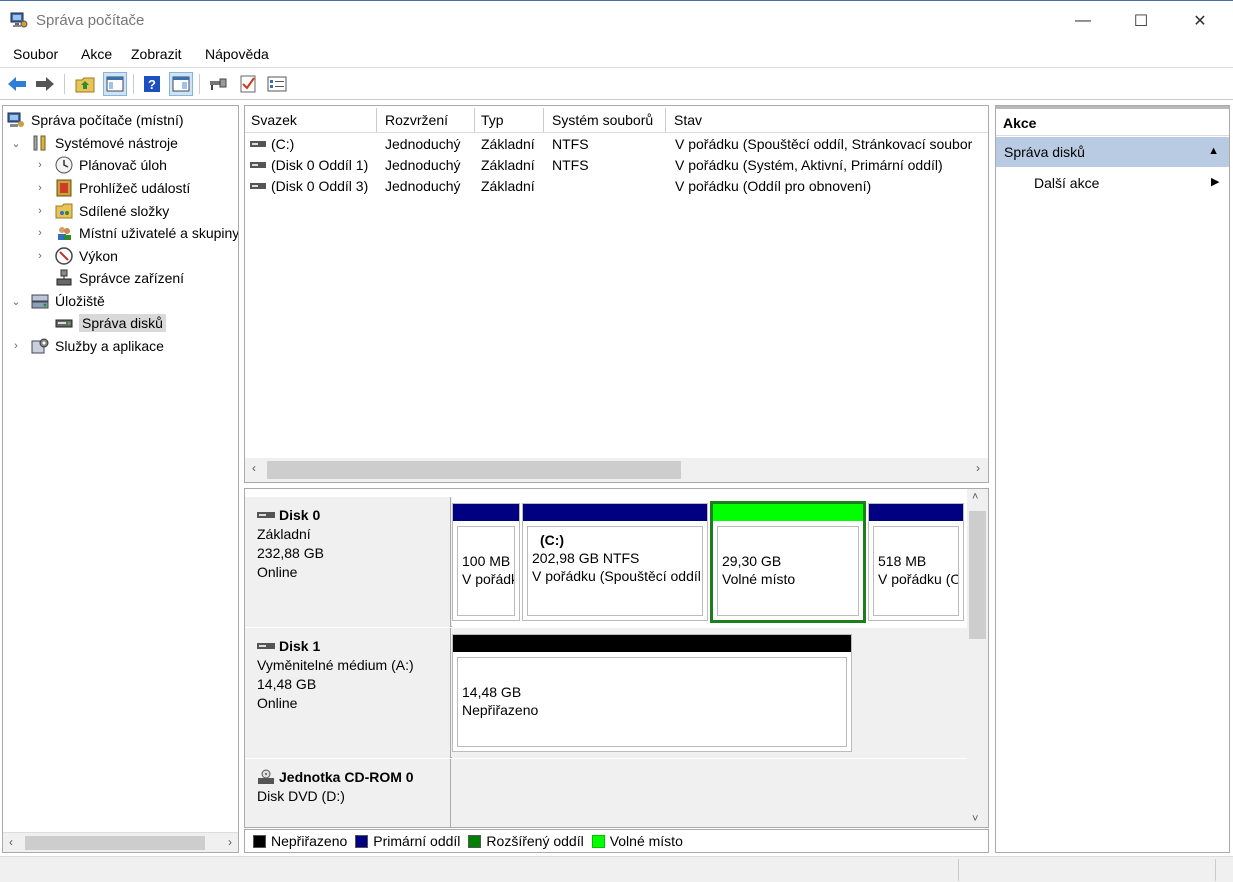  I want to click on column-header-stav: Stav, so click(828, 120).